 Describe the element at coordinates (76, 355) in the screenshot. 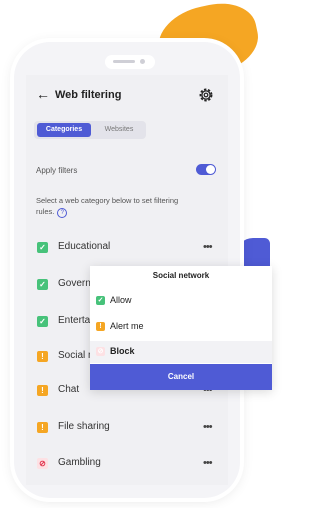

I see `category-social-network: Social n` at that location.